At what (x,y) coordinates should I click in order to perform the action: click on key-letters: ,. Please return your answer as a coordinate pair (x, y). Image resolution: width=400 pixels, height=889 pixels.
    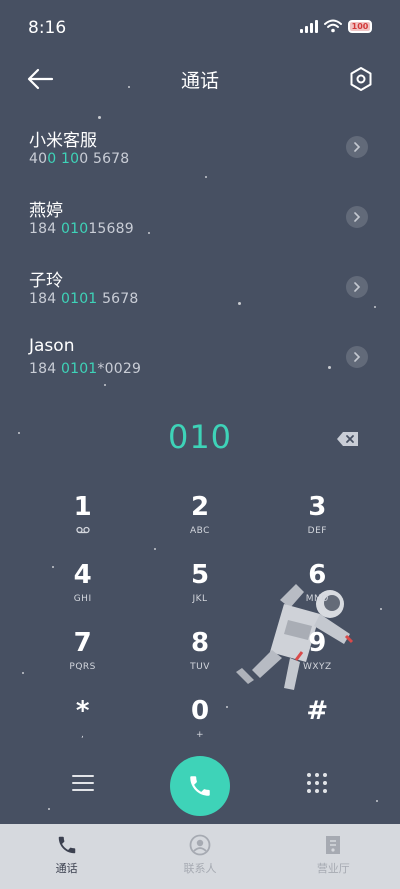
    Looking at the image, I should click on (82, 735).